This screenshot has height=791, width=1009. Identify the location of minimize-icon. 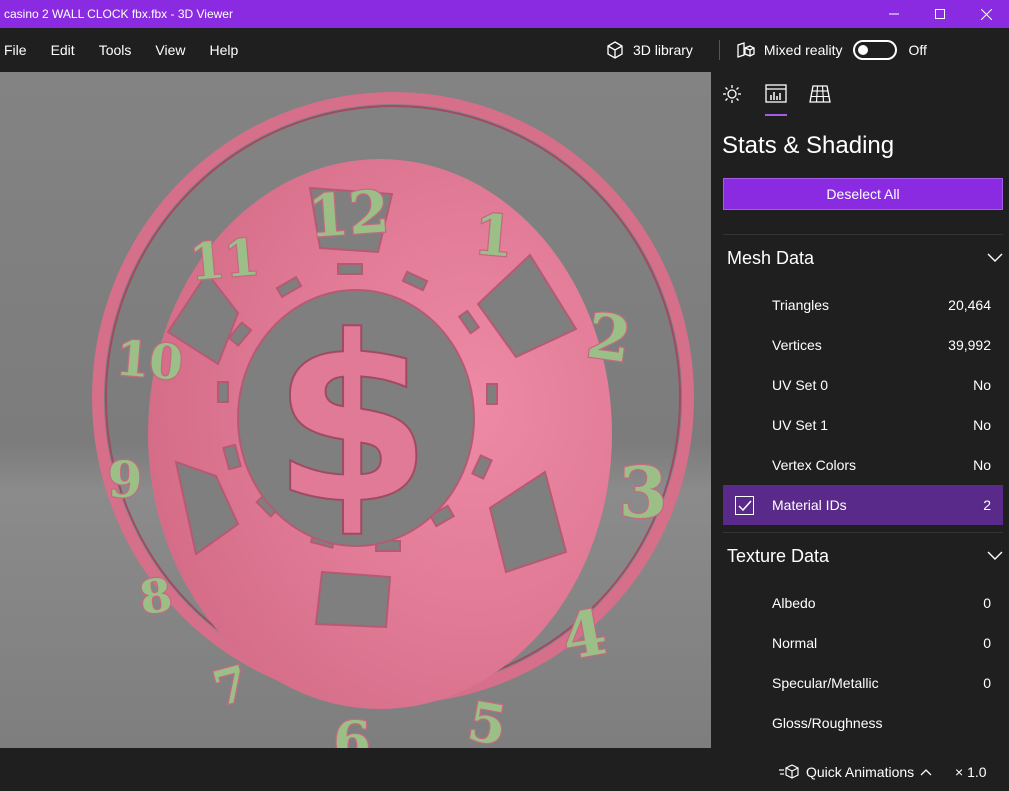
(894, 14).